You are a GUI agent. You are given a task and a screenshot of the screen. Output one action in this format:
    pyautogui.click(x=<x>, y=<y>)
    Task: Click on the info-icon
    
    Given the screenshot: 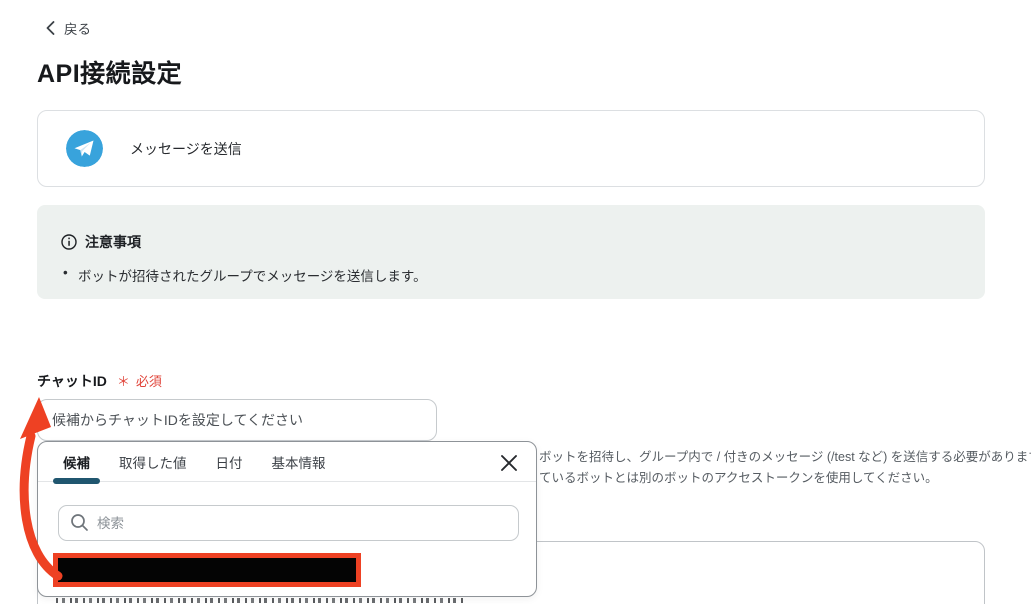 What is the action you would take?
    pyautogui.click(x=69, y=242)
    